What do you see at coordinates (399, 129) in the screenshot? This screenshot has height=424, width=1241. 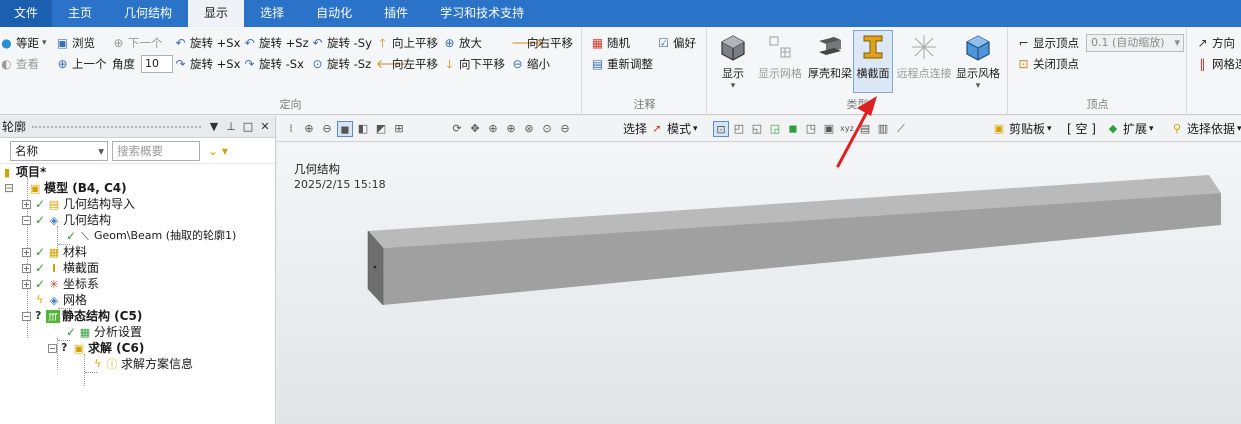 I see `grid-view-icon: ⊞` at bounding box center [399, 129].